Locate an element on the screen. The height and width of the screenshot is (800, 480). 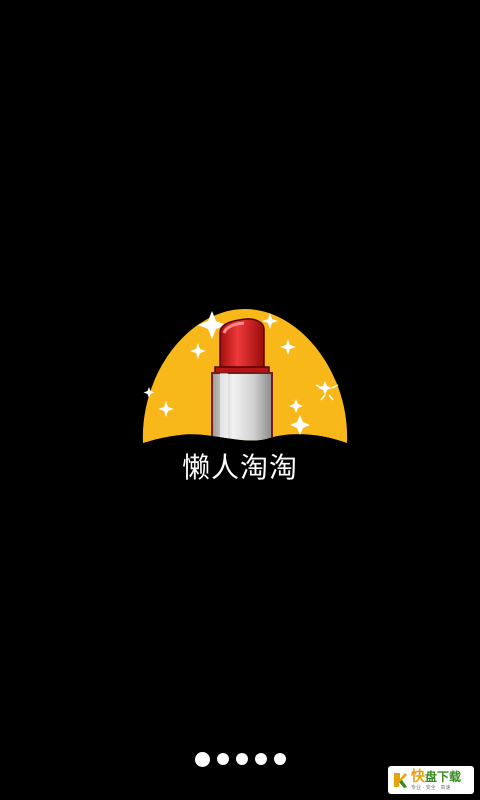
app-logo is located at coordinates (245, 378).